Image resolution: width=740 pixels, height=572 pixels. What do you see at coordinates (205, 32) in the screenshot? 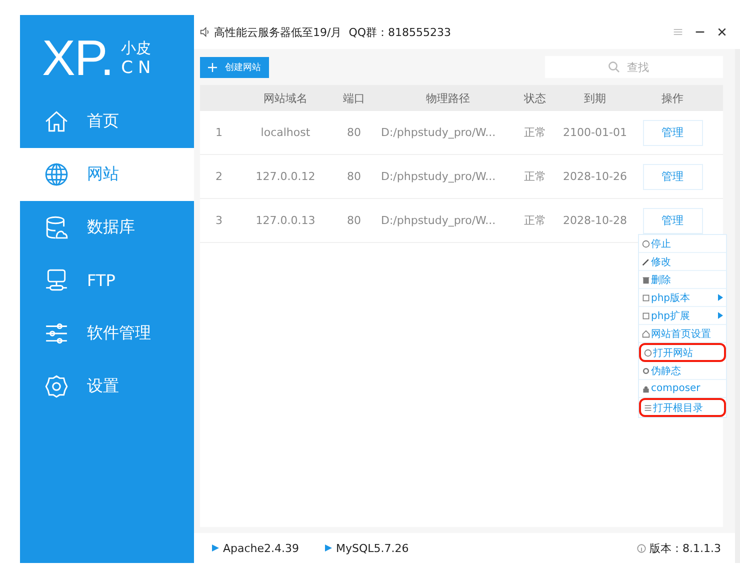
I see `speaker-icon` at bounding box center [205, 32].